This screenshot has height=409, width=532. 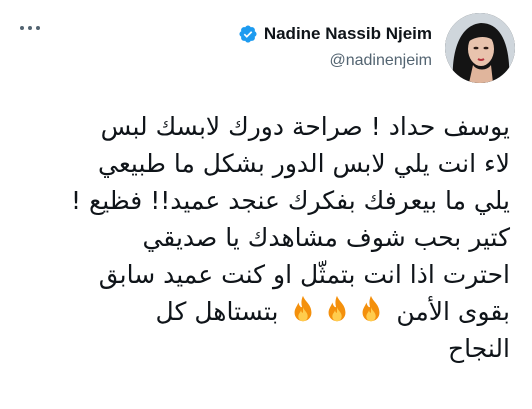 I want to click on tweet-line-part: بتستاهل كل, so click(x=217, y=311).